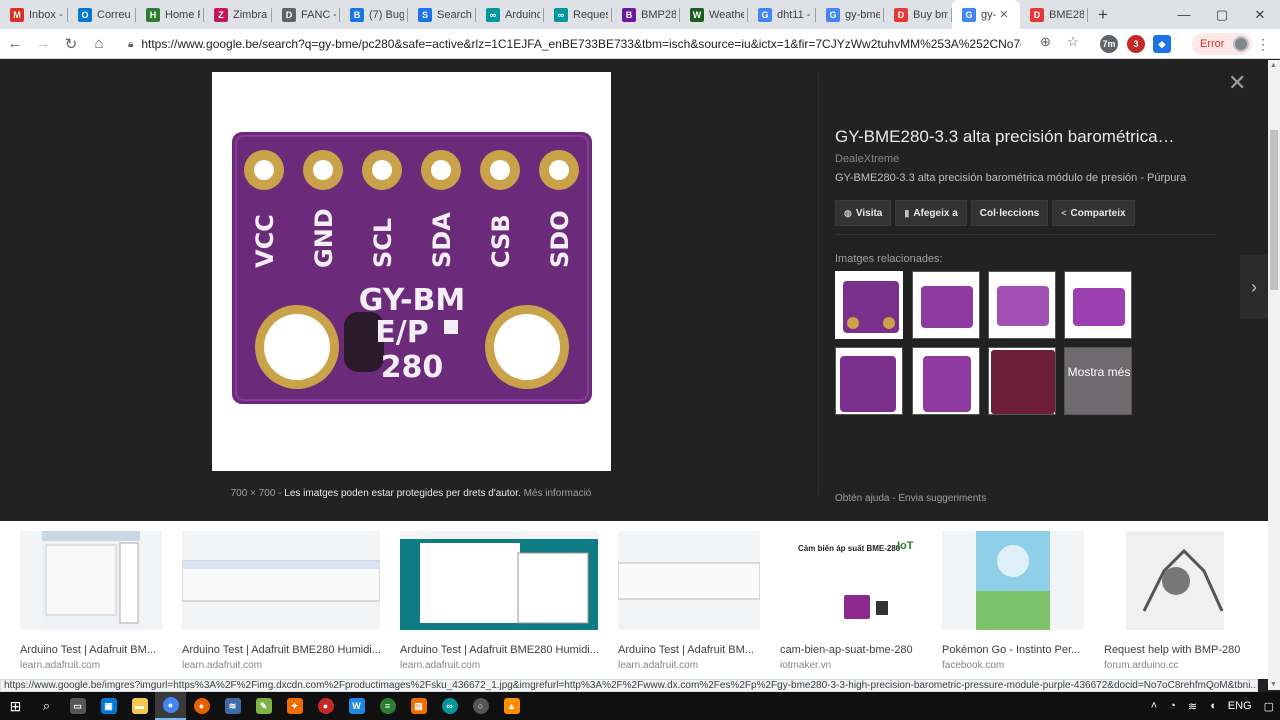 This screenshot has height=720, width=1280. What do you see at coordinates (1172, 706) in the screenshot?
I see `network-icon: ◔` at bounding box center [1172, 706].